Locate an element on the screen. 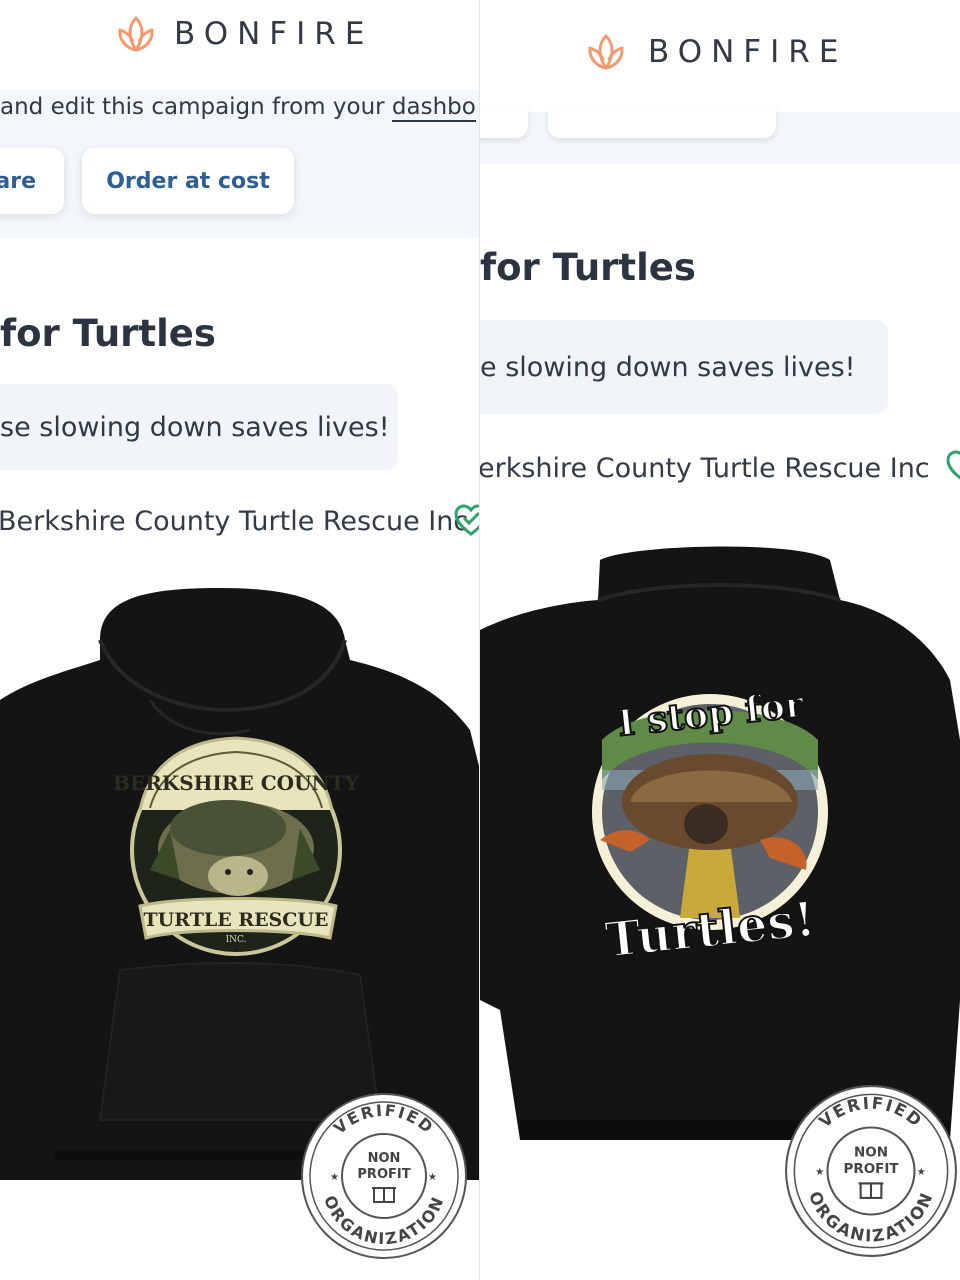  brand-name: BONFIRE is located at coordinates (274, 34).